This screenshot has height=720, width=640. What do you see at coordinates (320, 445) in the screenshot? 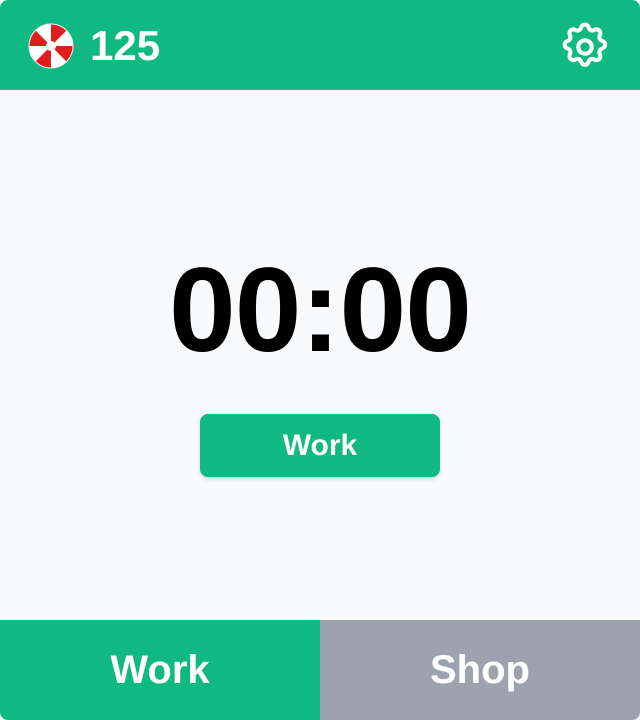
I see `start-work-button: Work` at bounding box center [320, 445].